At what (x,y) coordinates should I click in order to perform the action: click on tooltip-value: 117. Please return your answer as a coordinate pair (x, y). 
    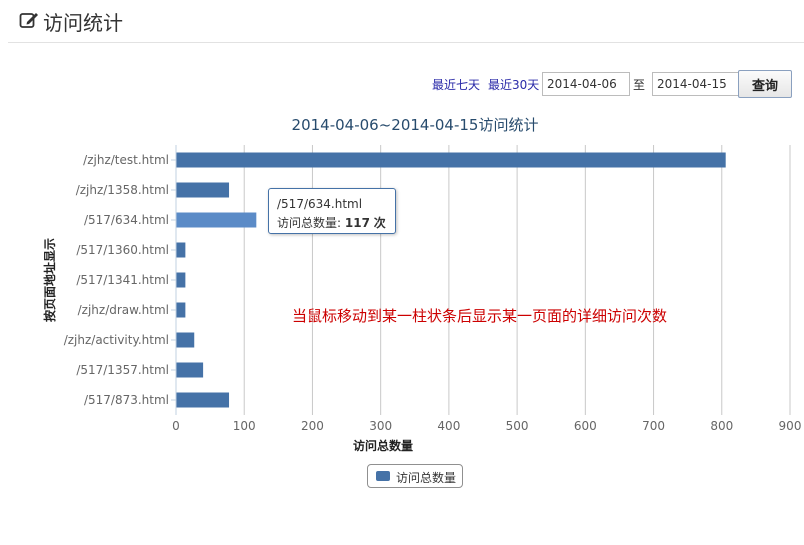
    Looking at the image, I should click on (357, 223).